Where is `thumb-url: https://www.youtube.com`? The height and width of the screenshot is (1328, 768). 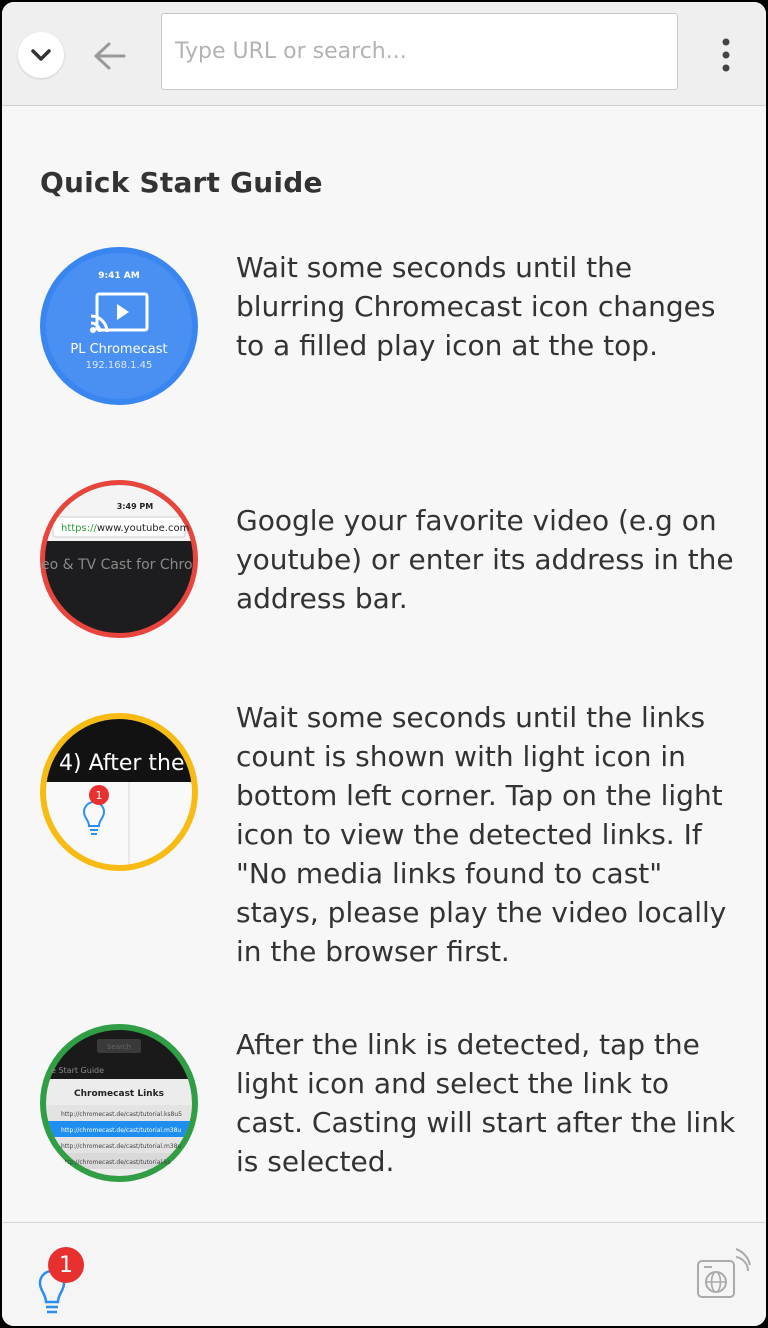 thumb-url: https://www.youtube.com is located at coordinates (125, 528).